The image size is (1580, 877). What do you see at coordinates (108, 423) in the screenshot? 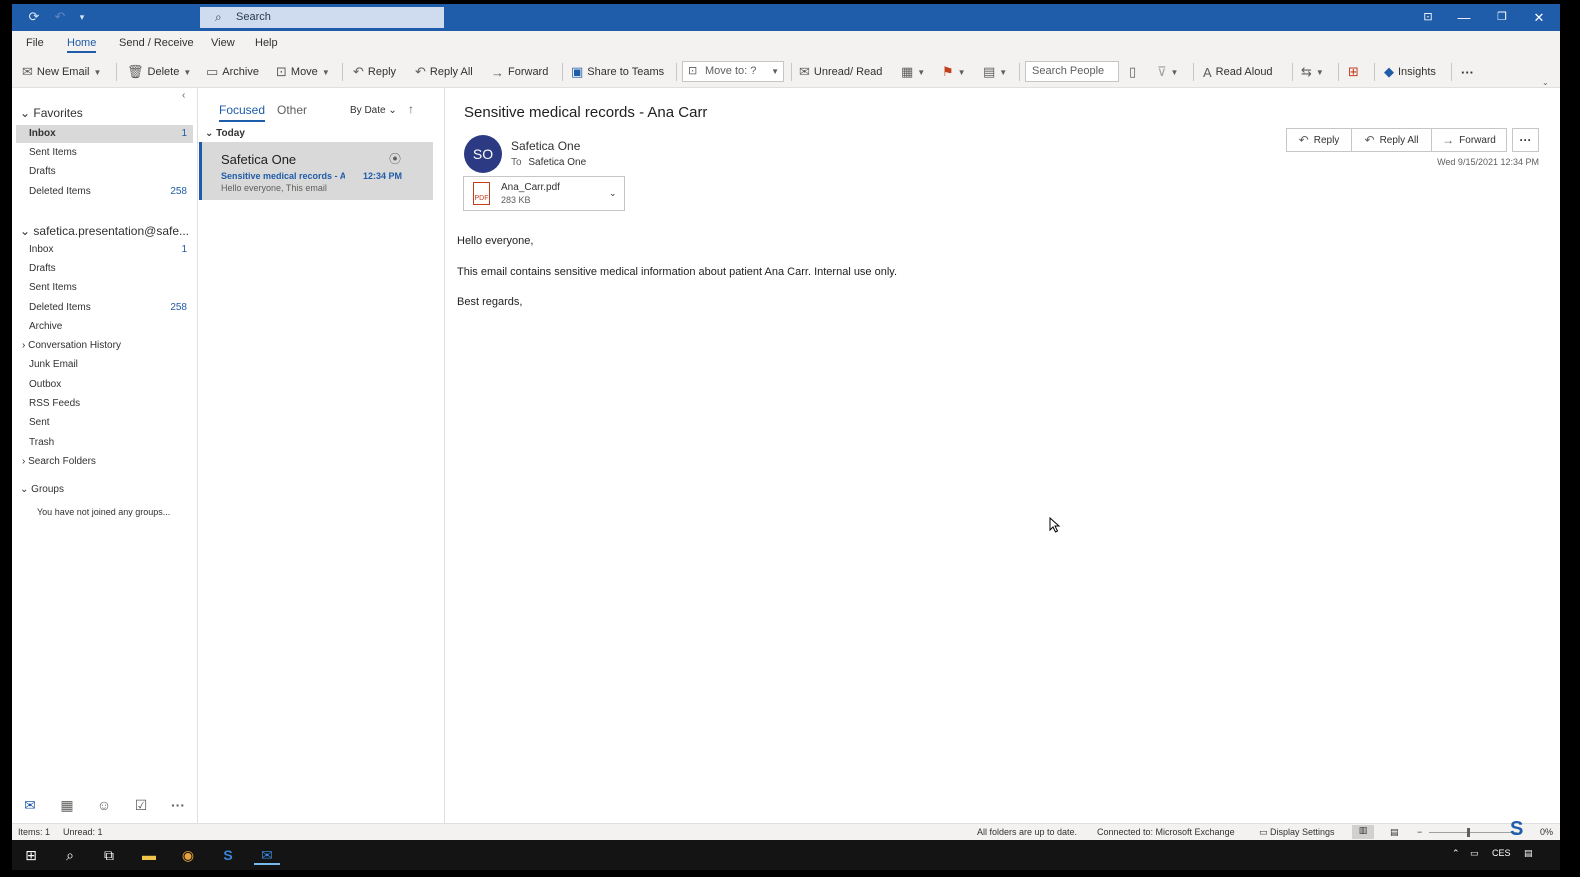
I see `folder-sent: Sent` at bounding box center [108, 423].